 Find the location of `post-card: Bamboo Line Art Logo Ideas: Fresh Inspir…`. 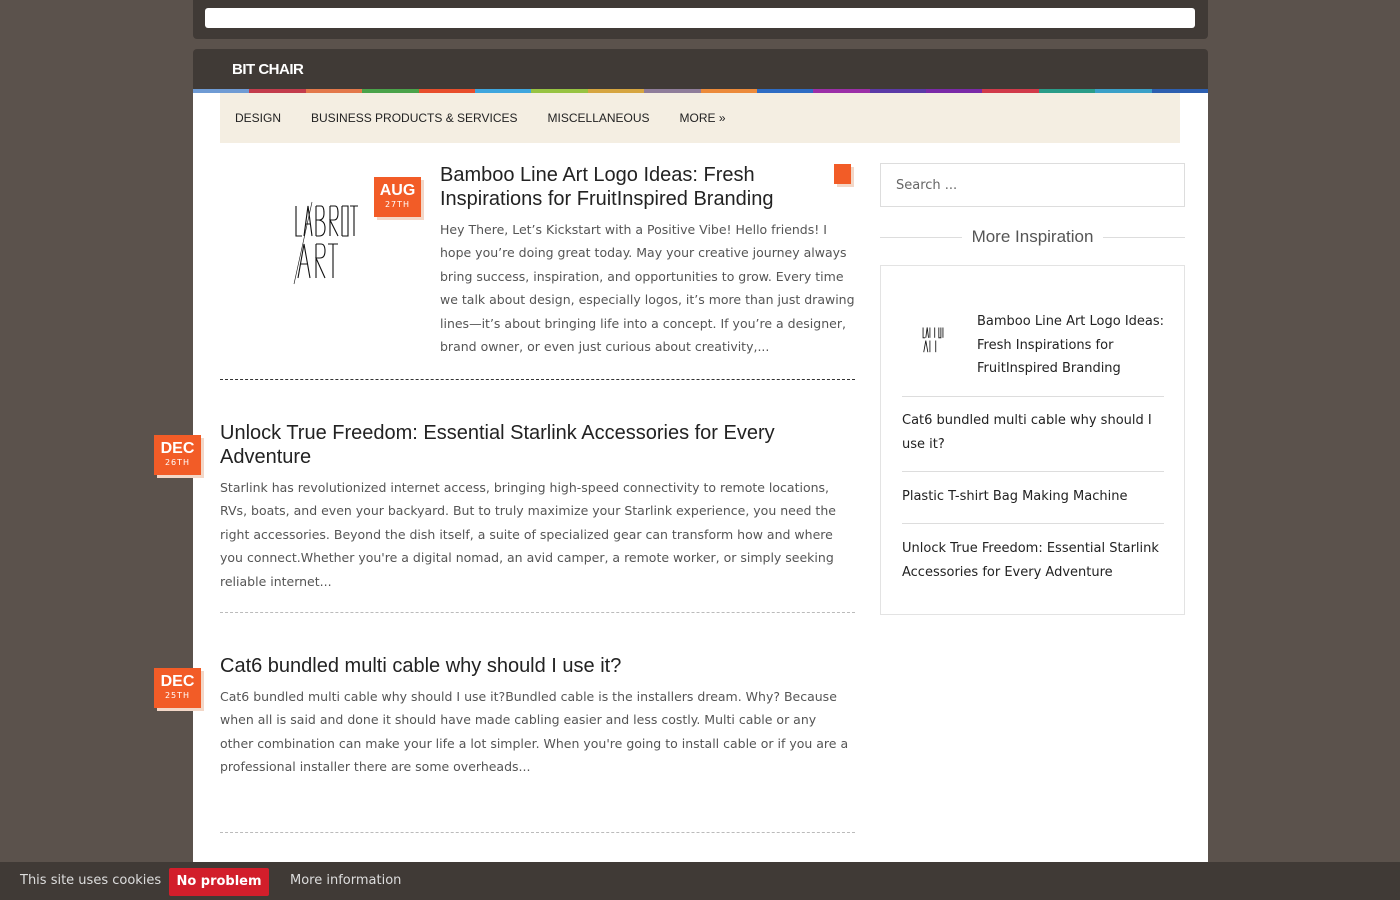

post-card: Bamboo Line Art Logo Ideas: Fresh Inspir… is located at coordinates (650, 260).